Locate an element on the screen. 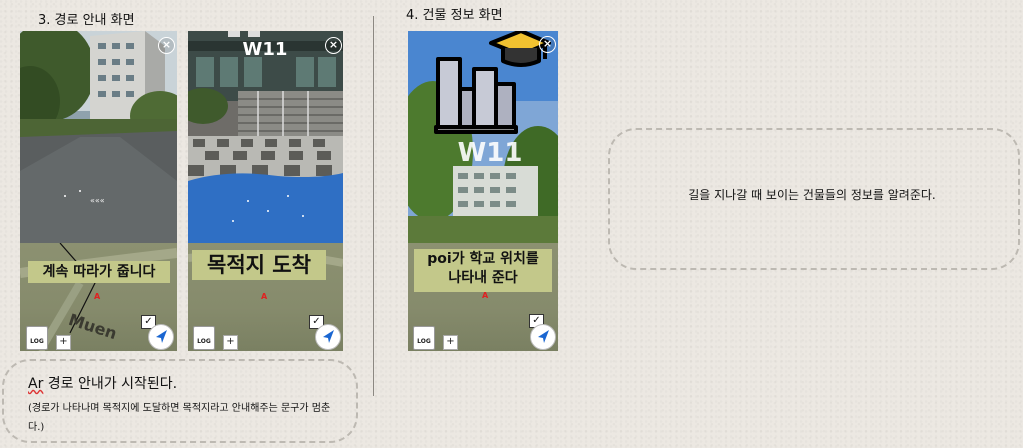  route-caption-main-text: 경로 안내가 시작된다. is located at coordinates (110, 384).